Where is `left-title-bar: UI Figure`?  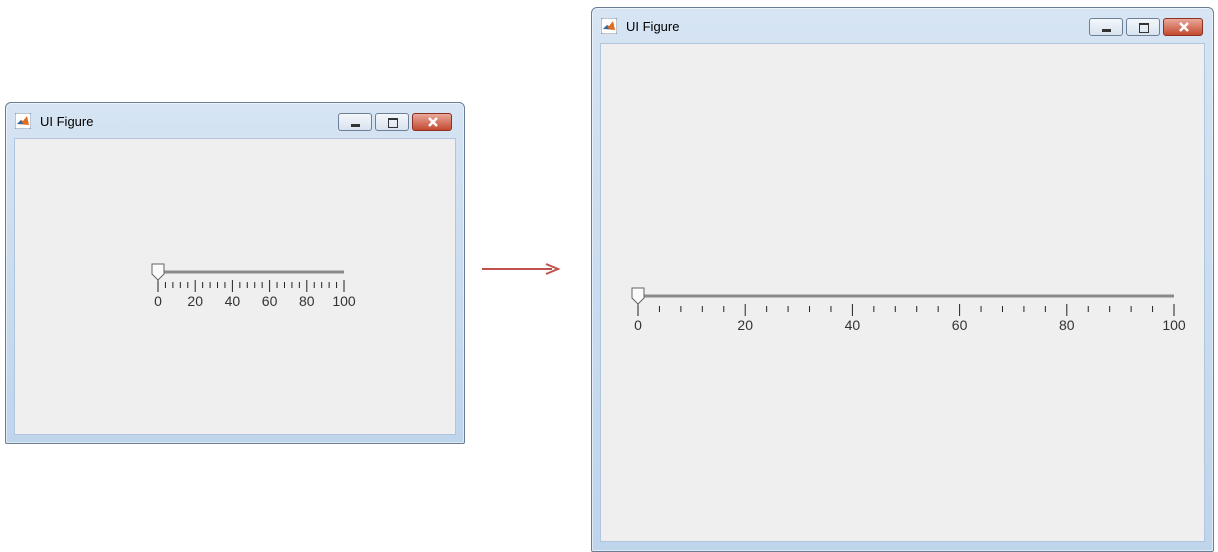
left-title-bar: UI Figure is located at coordinates (235, 120).